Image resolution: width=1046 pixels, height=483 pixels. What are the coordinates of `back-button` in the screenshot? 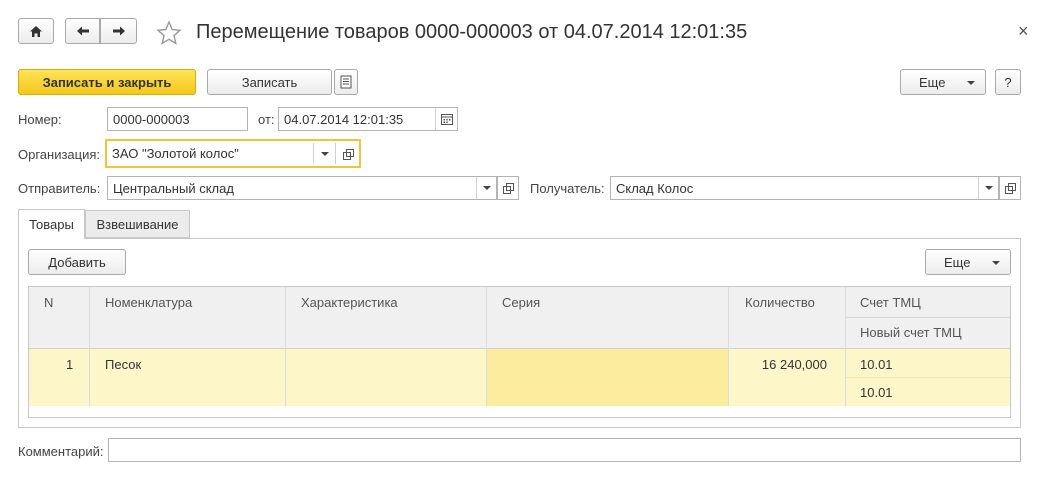 It's located at (82, 31).